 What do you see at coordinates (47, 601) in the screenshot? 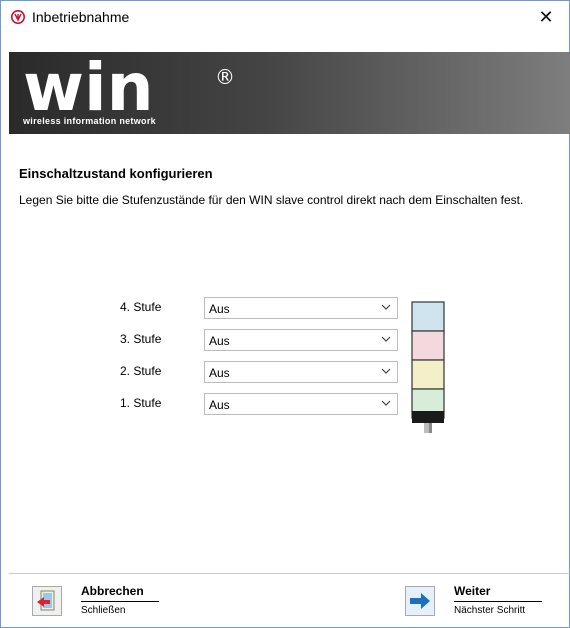
I see `cancel-exit-icon` at bounding box center [47, 601].